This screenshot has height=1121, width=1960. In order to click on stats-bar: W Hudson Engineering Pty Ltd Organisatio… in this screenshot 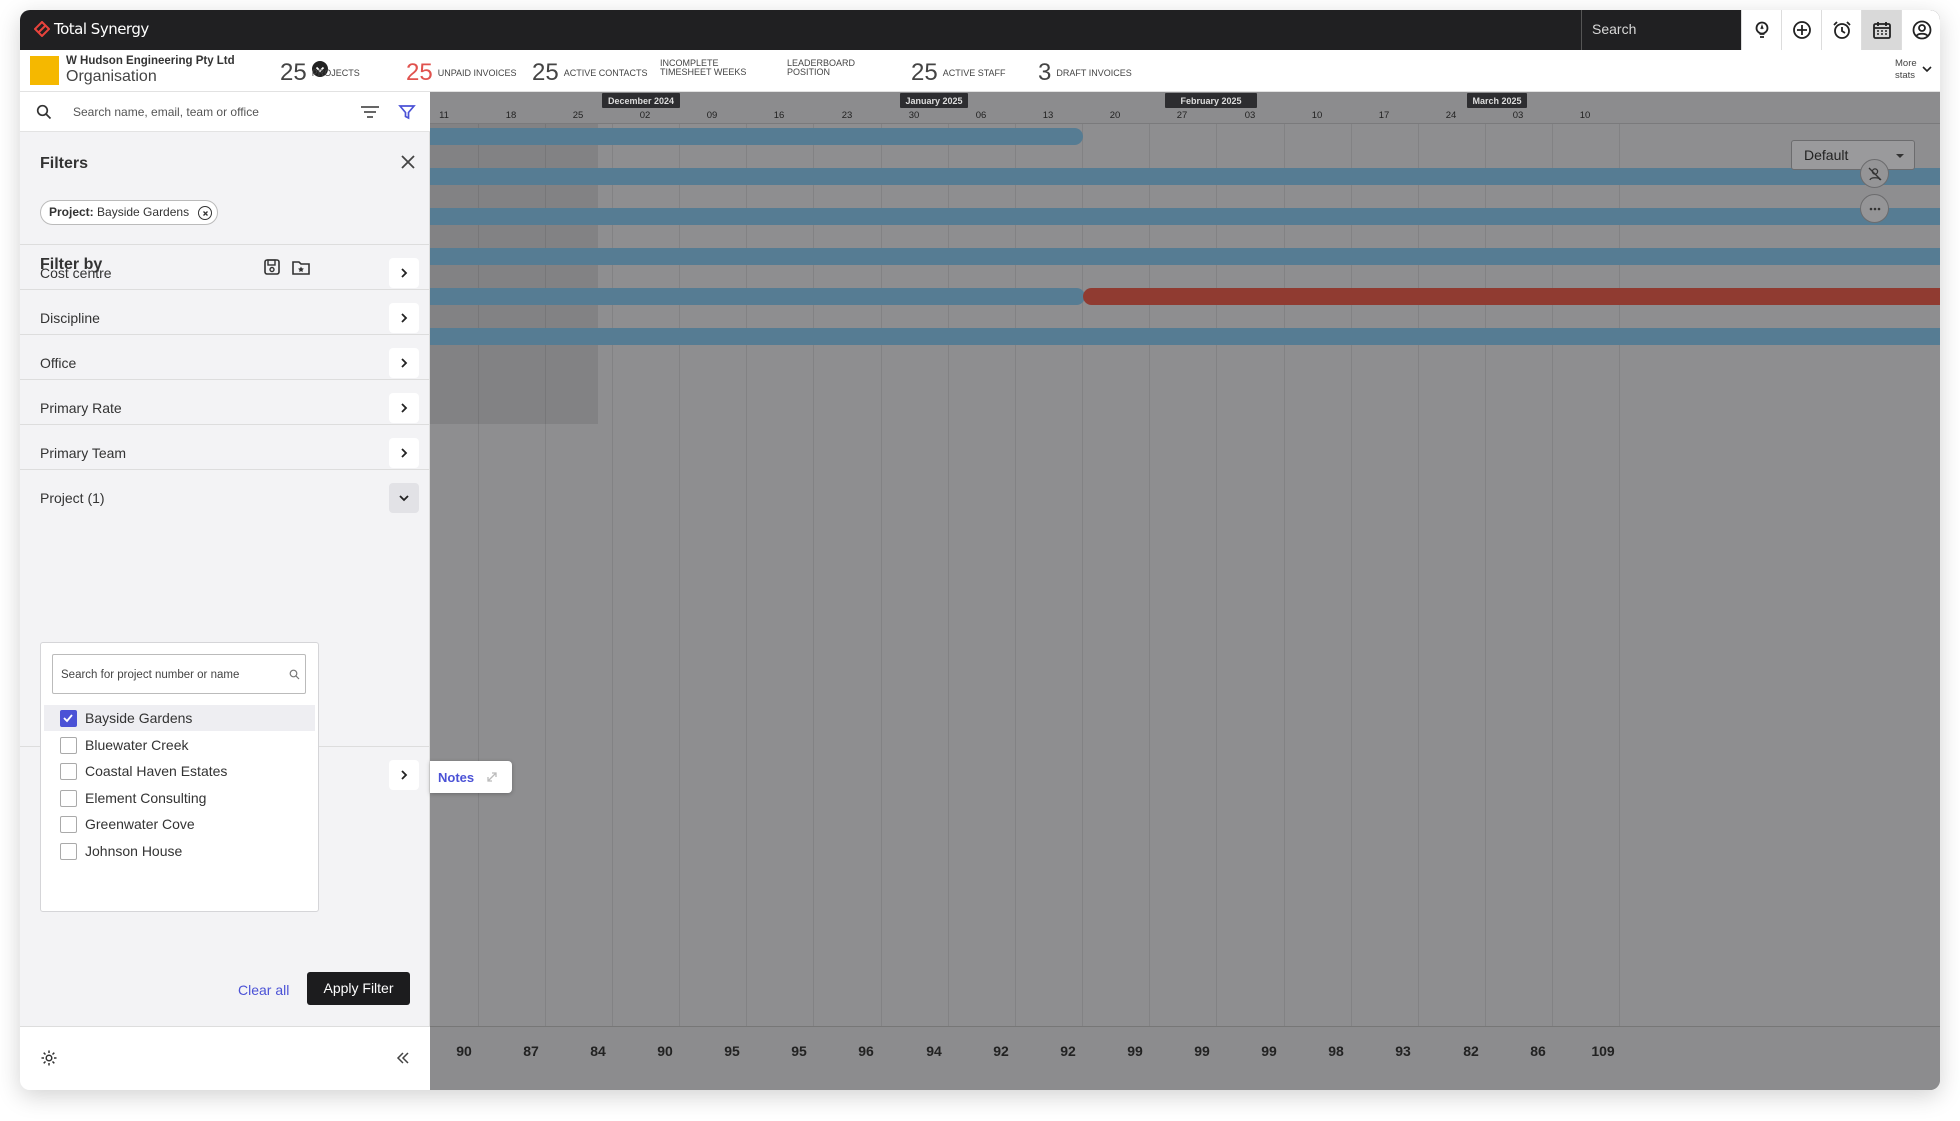, I will do `click(980, 71)`.